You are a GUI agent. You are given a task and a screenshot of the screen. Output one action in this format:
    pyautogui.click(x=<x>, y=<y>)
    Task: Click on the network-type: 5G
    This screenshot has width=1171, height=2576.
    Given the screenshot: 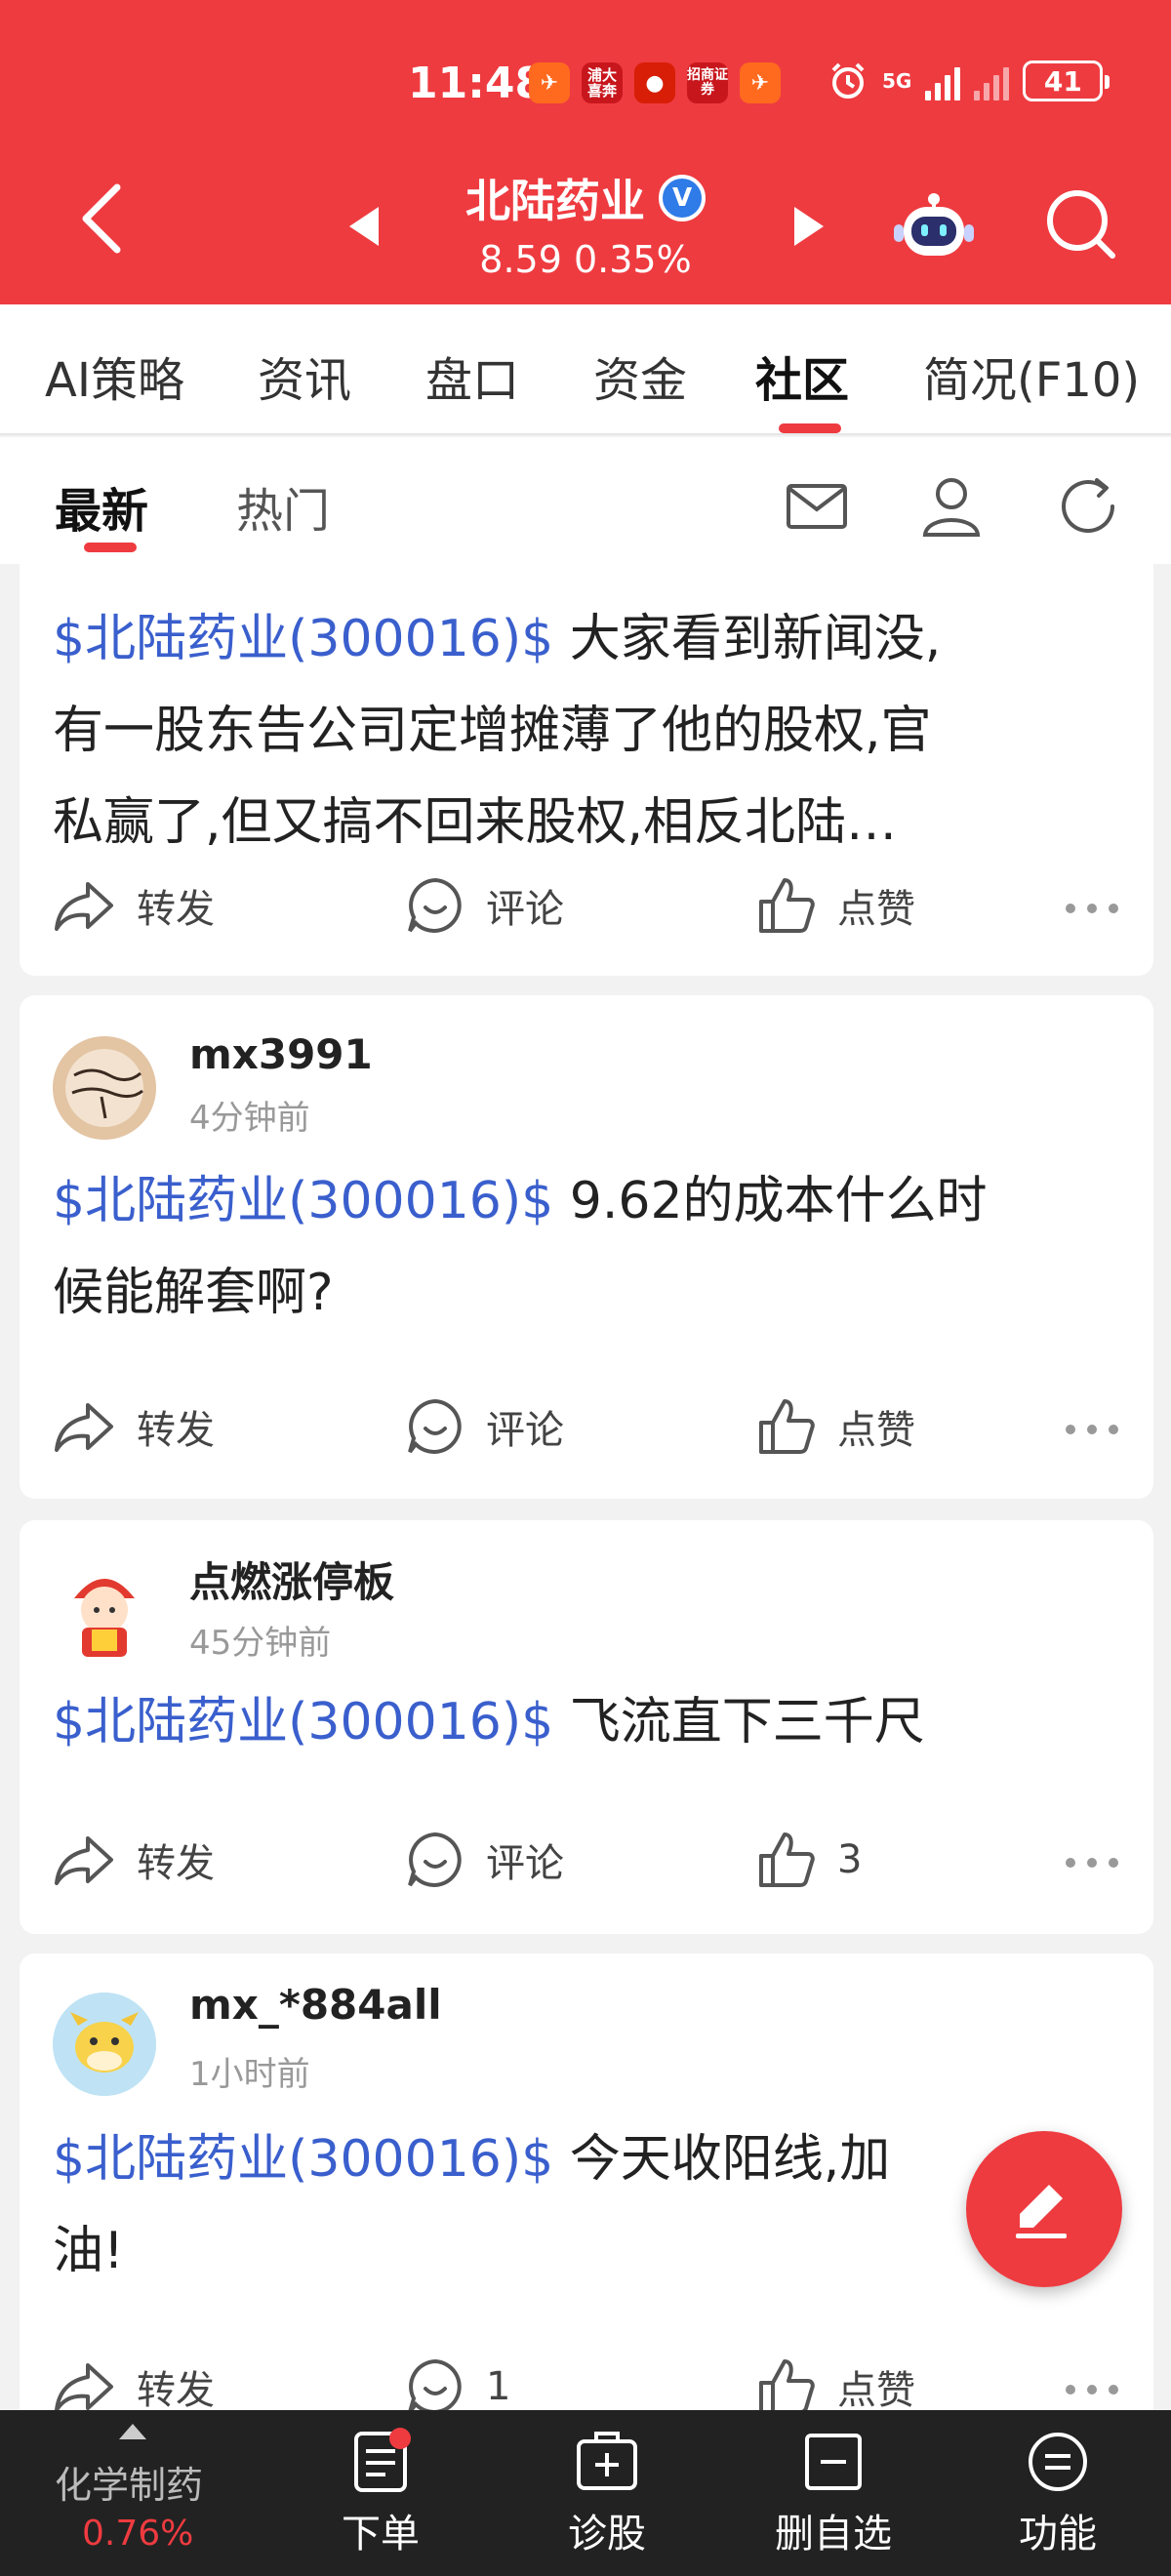 What is the action you would take?
    pyautogui.click(x=897, y=81)
    